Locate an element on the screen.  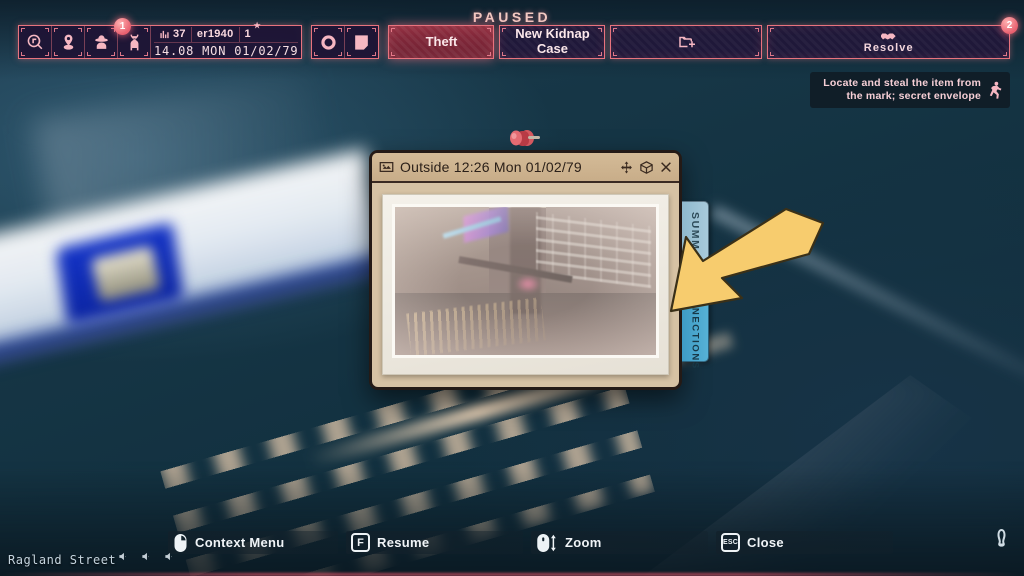
photo-window-title: Outside 12:26 Mon 01/02/79 is located at coordinates (491, 167).